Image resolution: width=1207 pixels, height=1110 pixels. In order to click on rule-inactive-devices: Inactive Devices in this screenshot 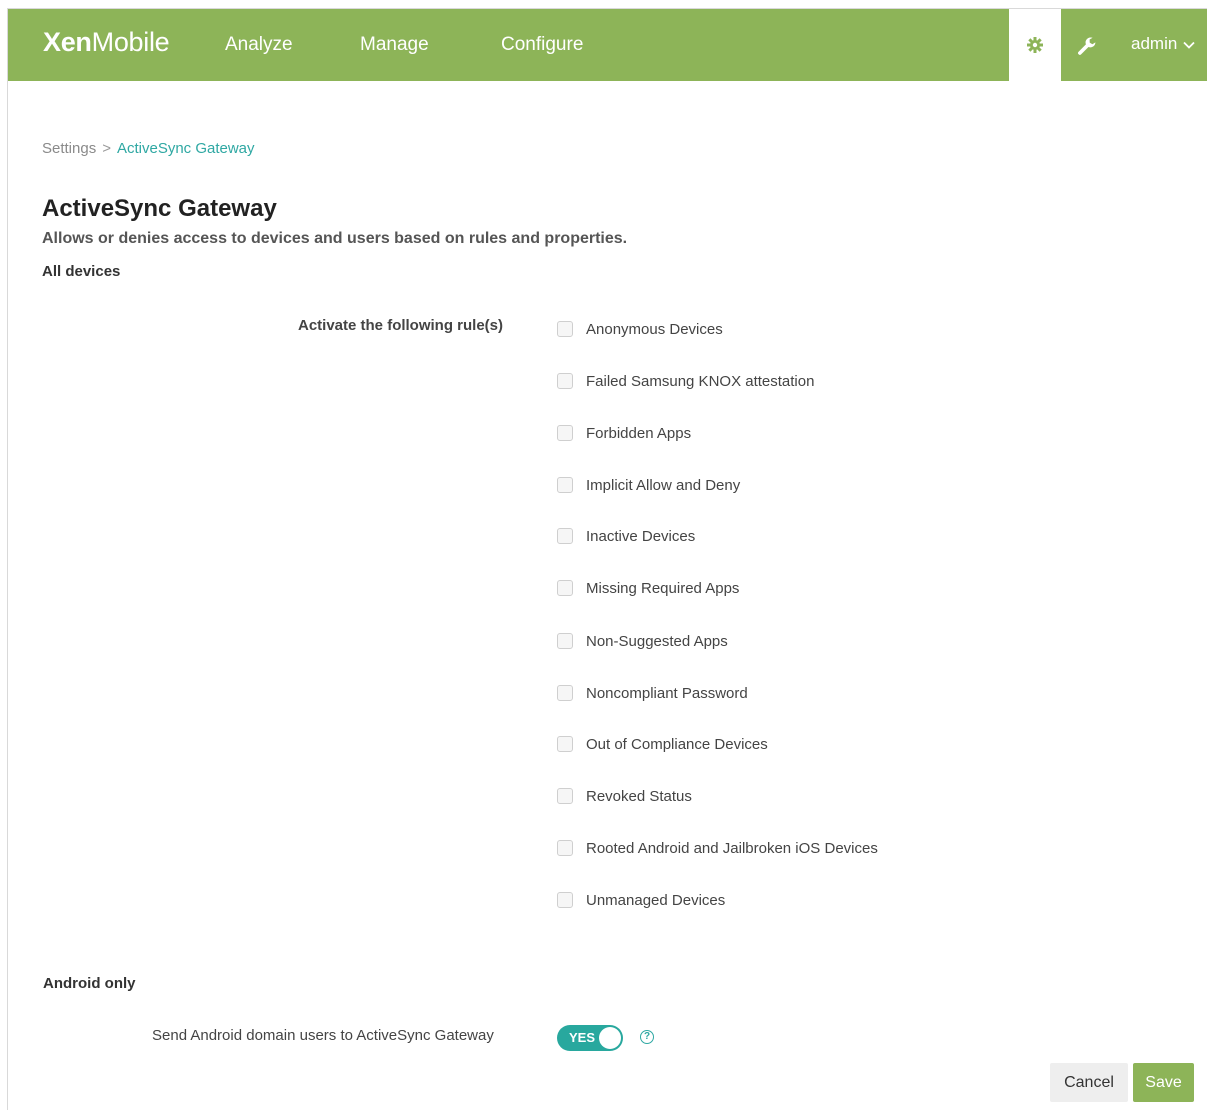, I will do `click(626, 536)`.